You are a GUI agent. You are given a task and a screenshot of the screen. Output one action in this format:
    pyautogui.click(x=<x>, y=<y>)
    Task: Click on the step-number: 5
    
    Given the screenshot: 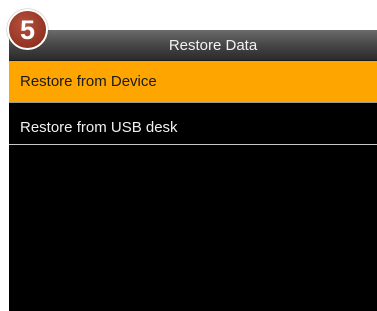 What is the action you would take?
    pyautogui.click(x=27, y=30)
    